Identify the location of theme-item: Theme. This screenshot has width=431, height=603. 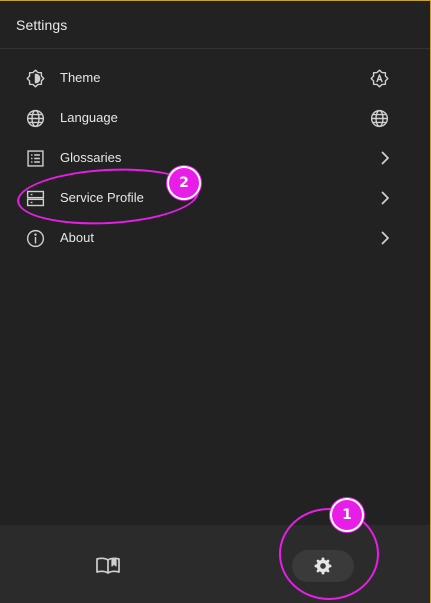
(215, 78).